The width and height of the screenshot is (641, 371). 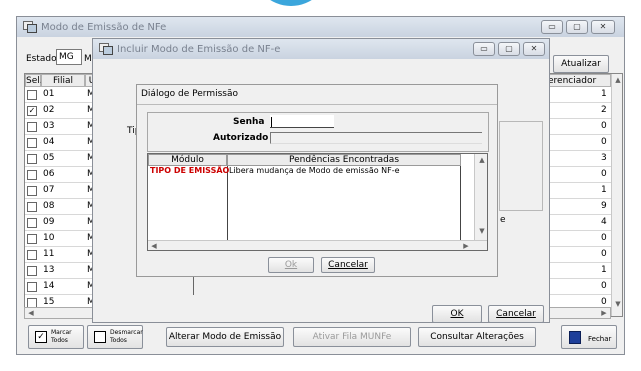 I want to click on row-filial: 01, so click(x=49, y=94).